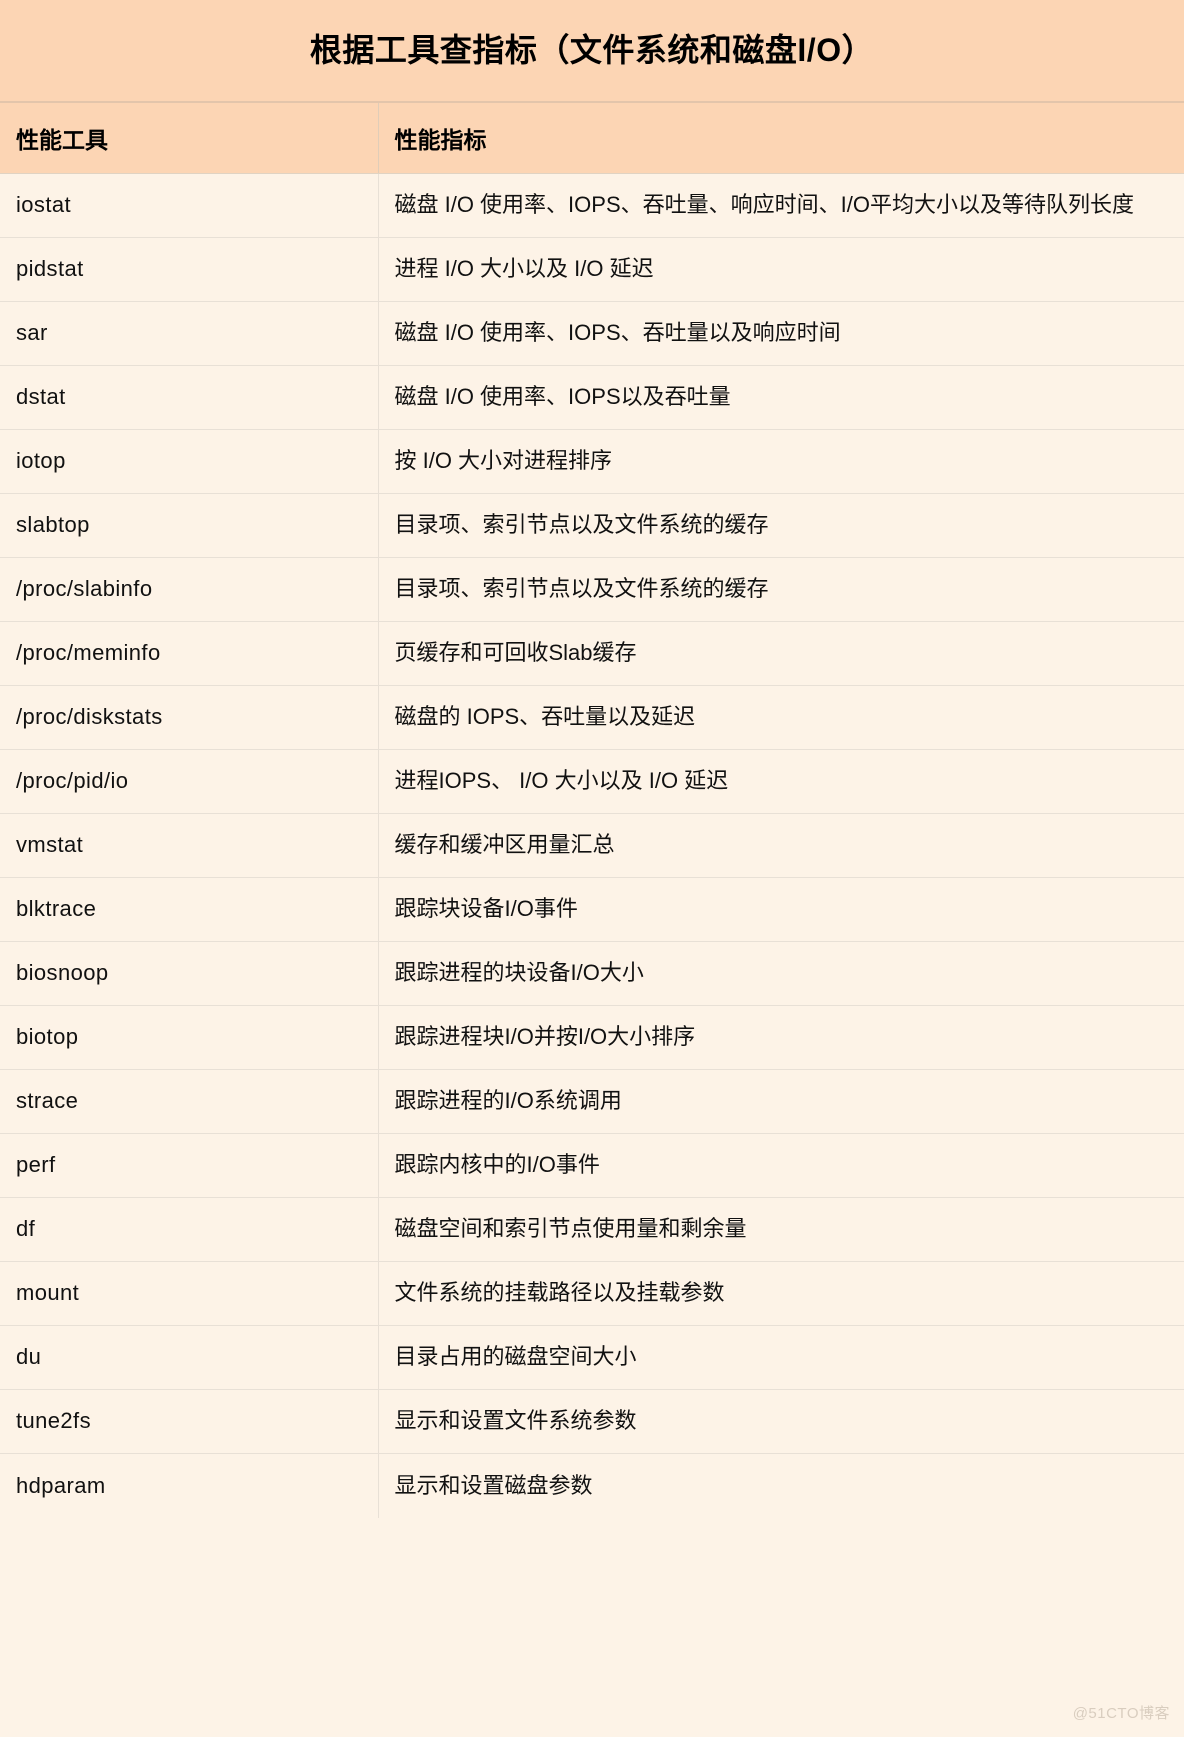  Describe the element at coordinates (781, 1421) in the screenshot. I see `cell-metric: 显示和设置文件系统参数` at that location.